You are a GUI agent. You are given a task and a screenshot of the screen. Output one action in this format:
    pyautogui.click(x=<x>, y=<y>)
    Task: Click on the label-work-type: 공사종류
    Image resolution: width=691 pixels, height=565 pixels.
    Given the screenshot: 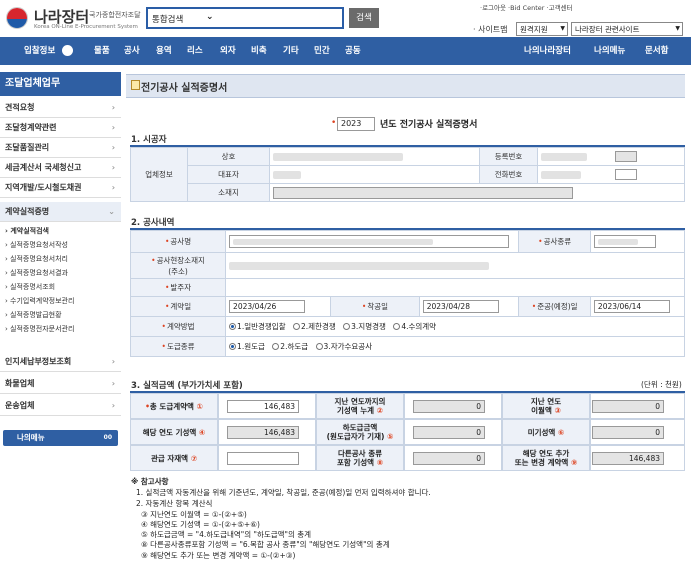 What is the action you would take?
    pyautogui.click(x=554, y=241)
    